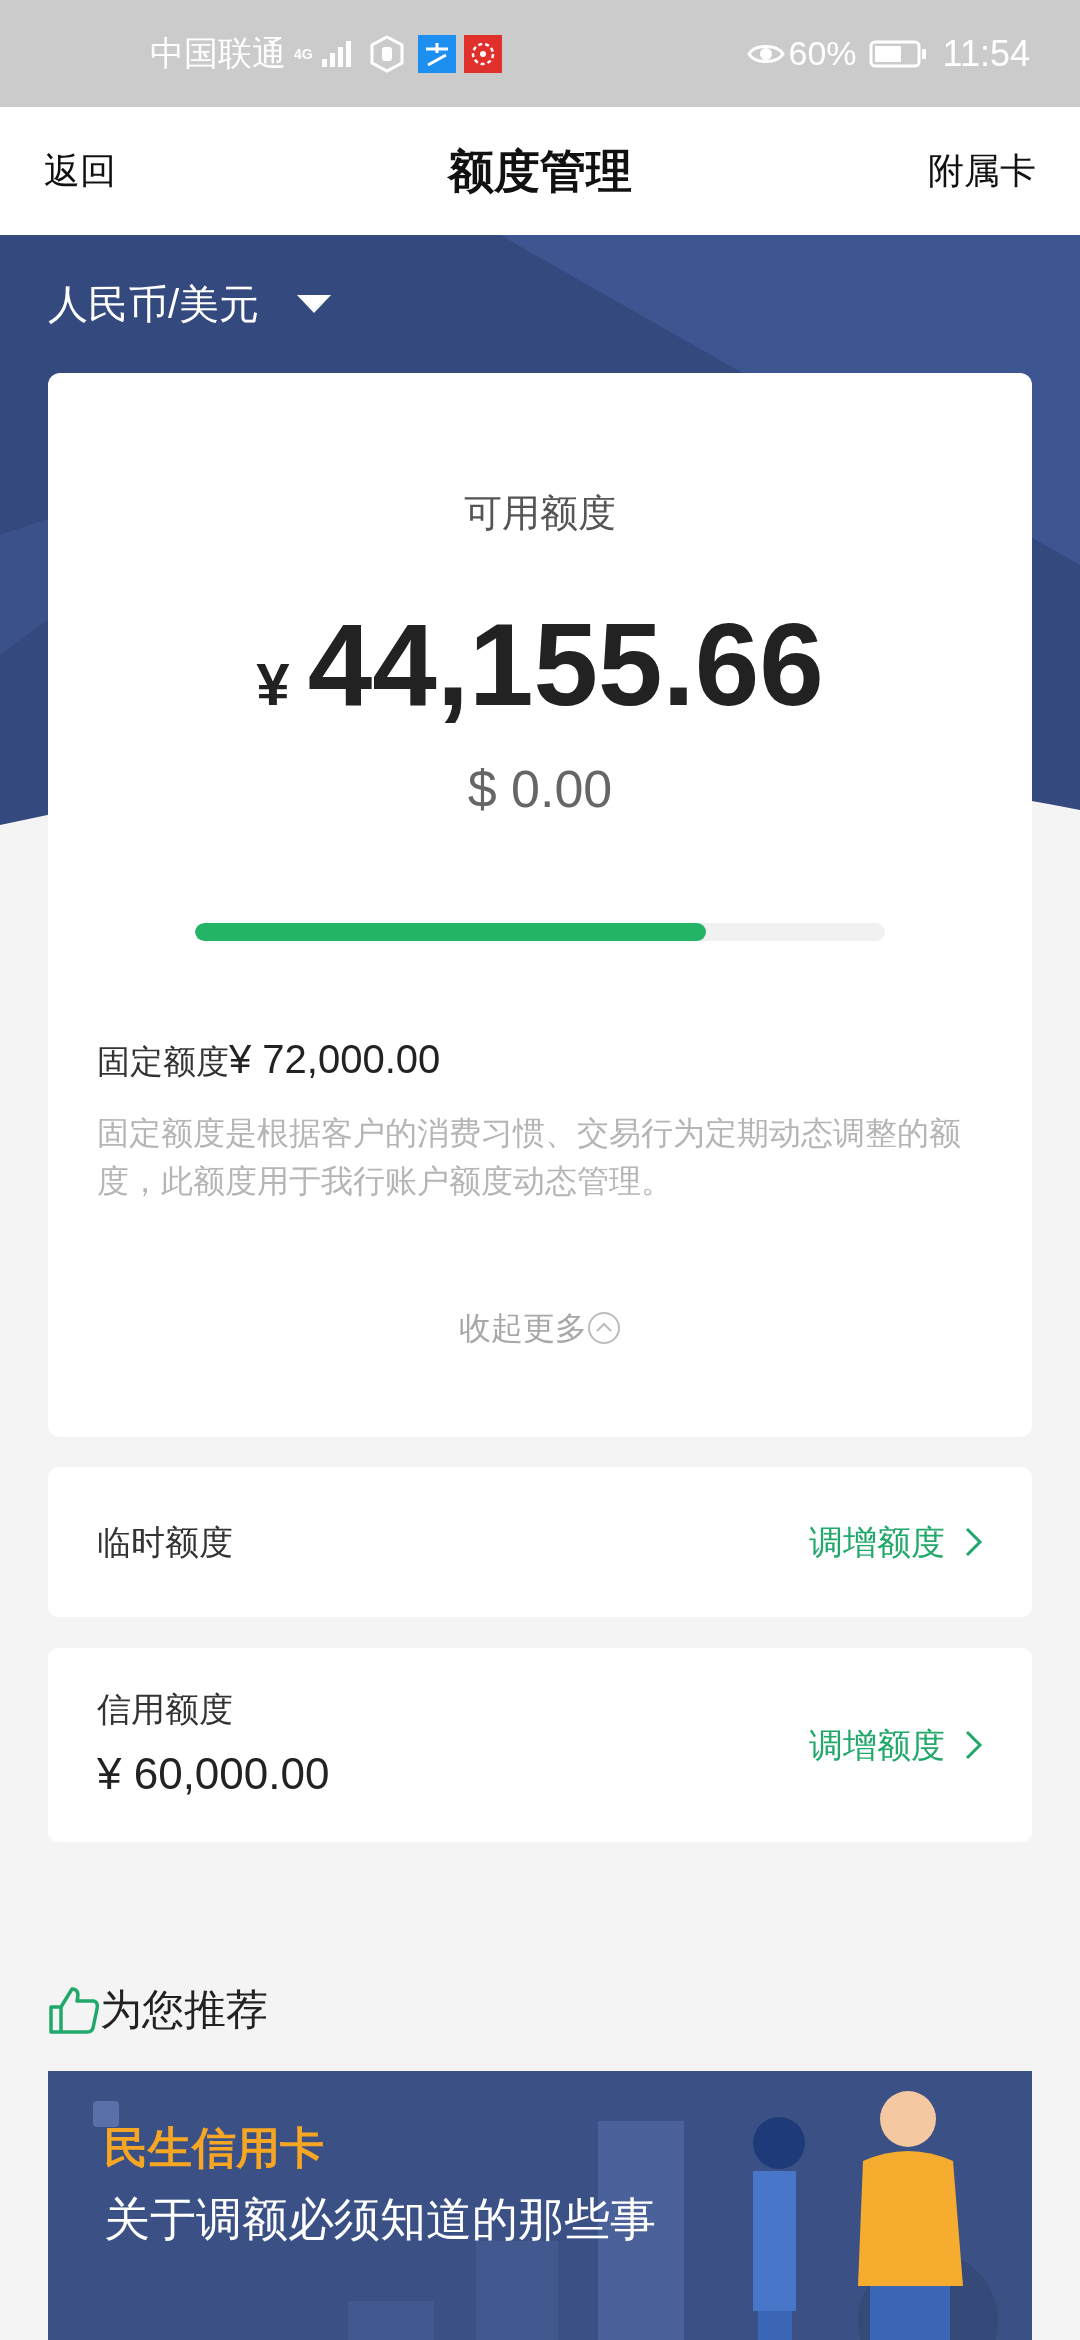 The height and width of the screenshot is (2340, 1080). What do you see at coordinates (897, 53) in the screenshot?
I see `battery-icon` at bounding box center [897, 53].